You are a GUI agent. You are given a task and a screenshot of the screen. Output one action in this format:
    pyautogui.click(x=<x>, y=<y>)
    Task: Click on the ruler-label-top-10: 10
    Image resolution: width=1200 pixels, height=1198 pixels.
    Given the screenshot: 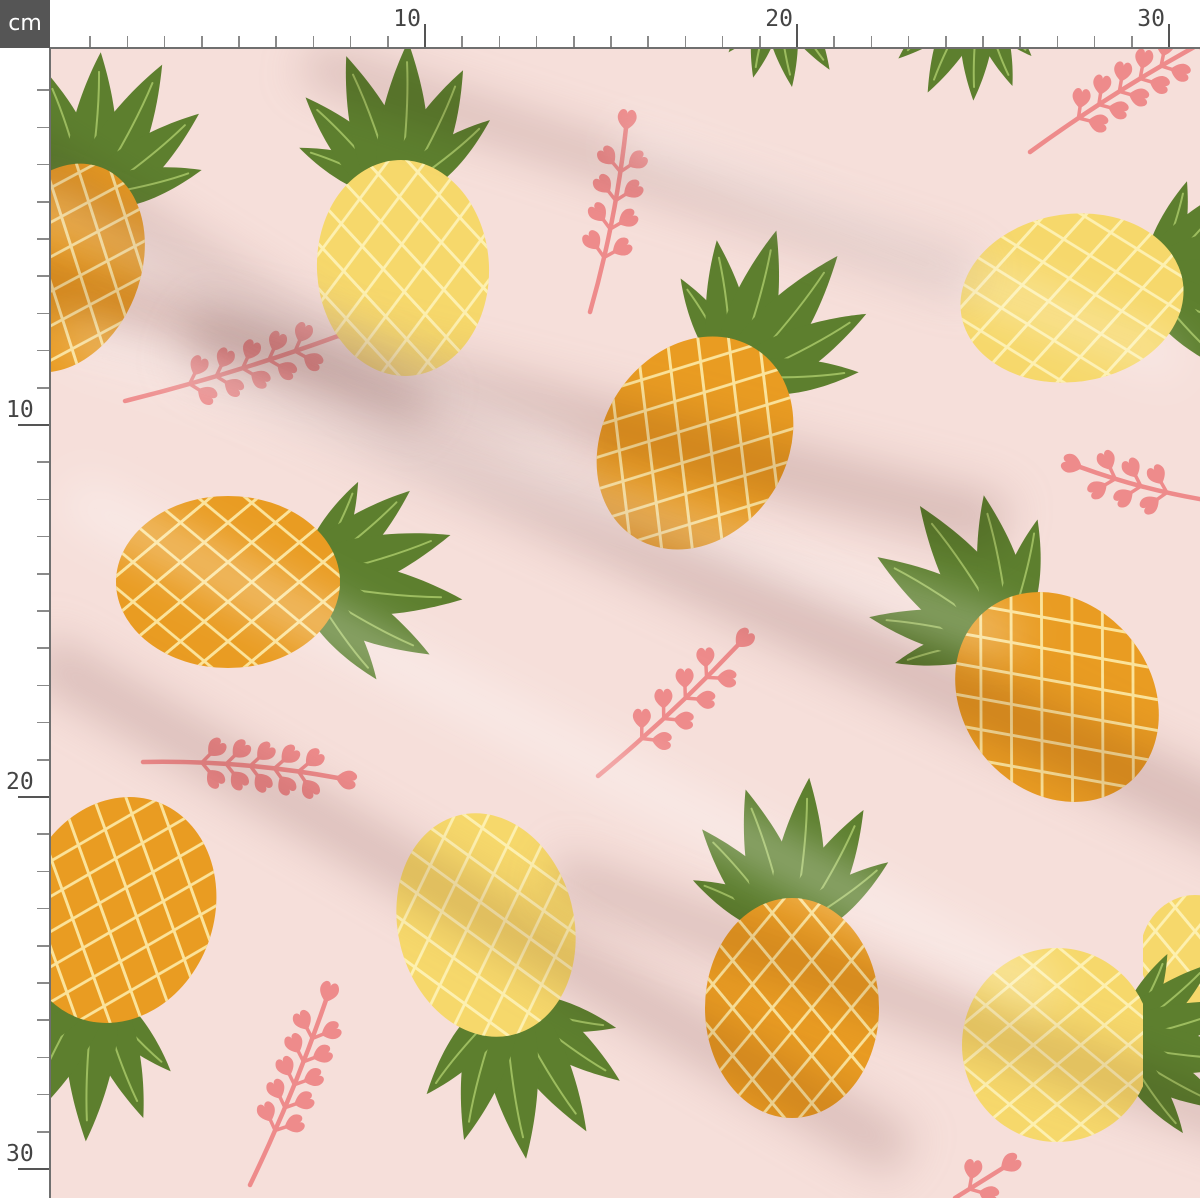 What is the action you would take?
    pyautogui.click(x=407, y=19)
    